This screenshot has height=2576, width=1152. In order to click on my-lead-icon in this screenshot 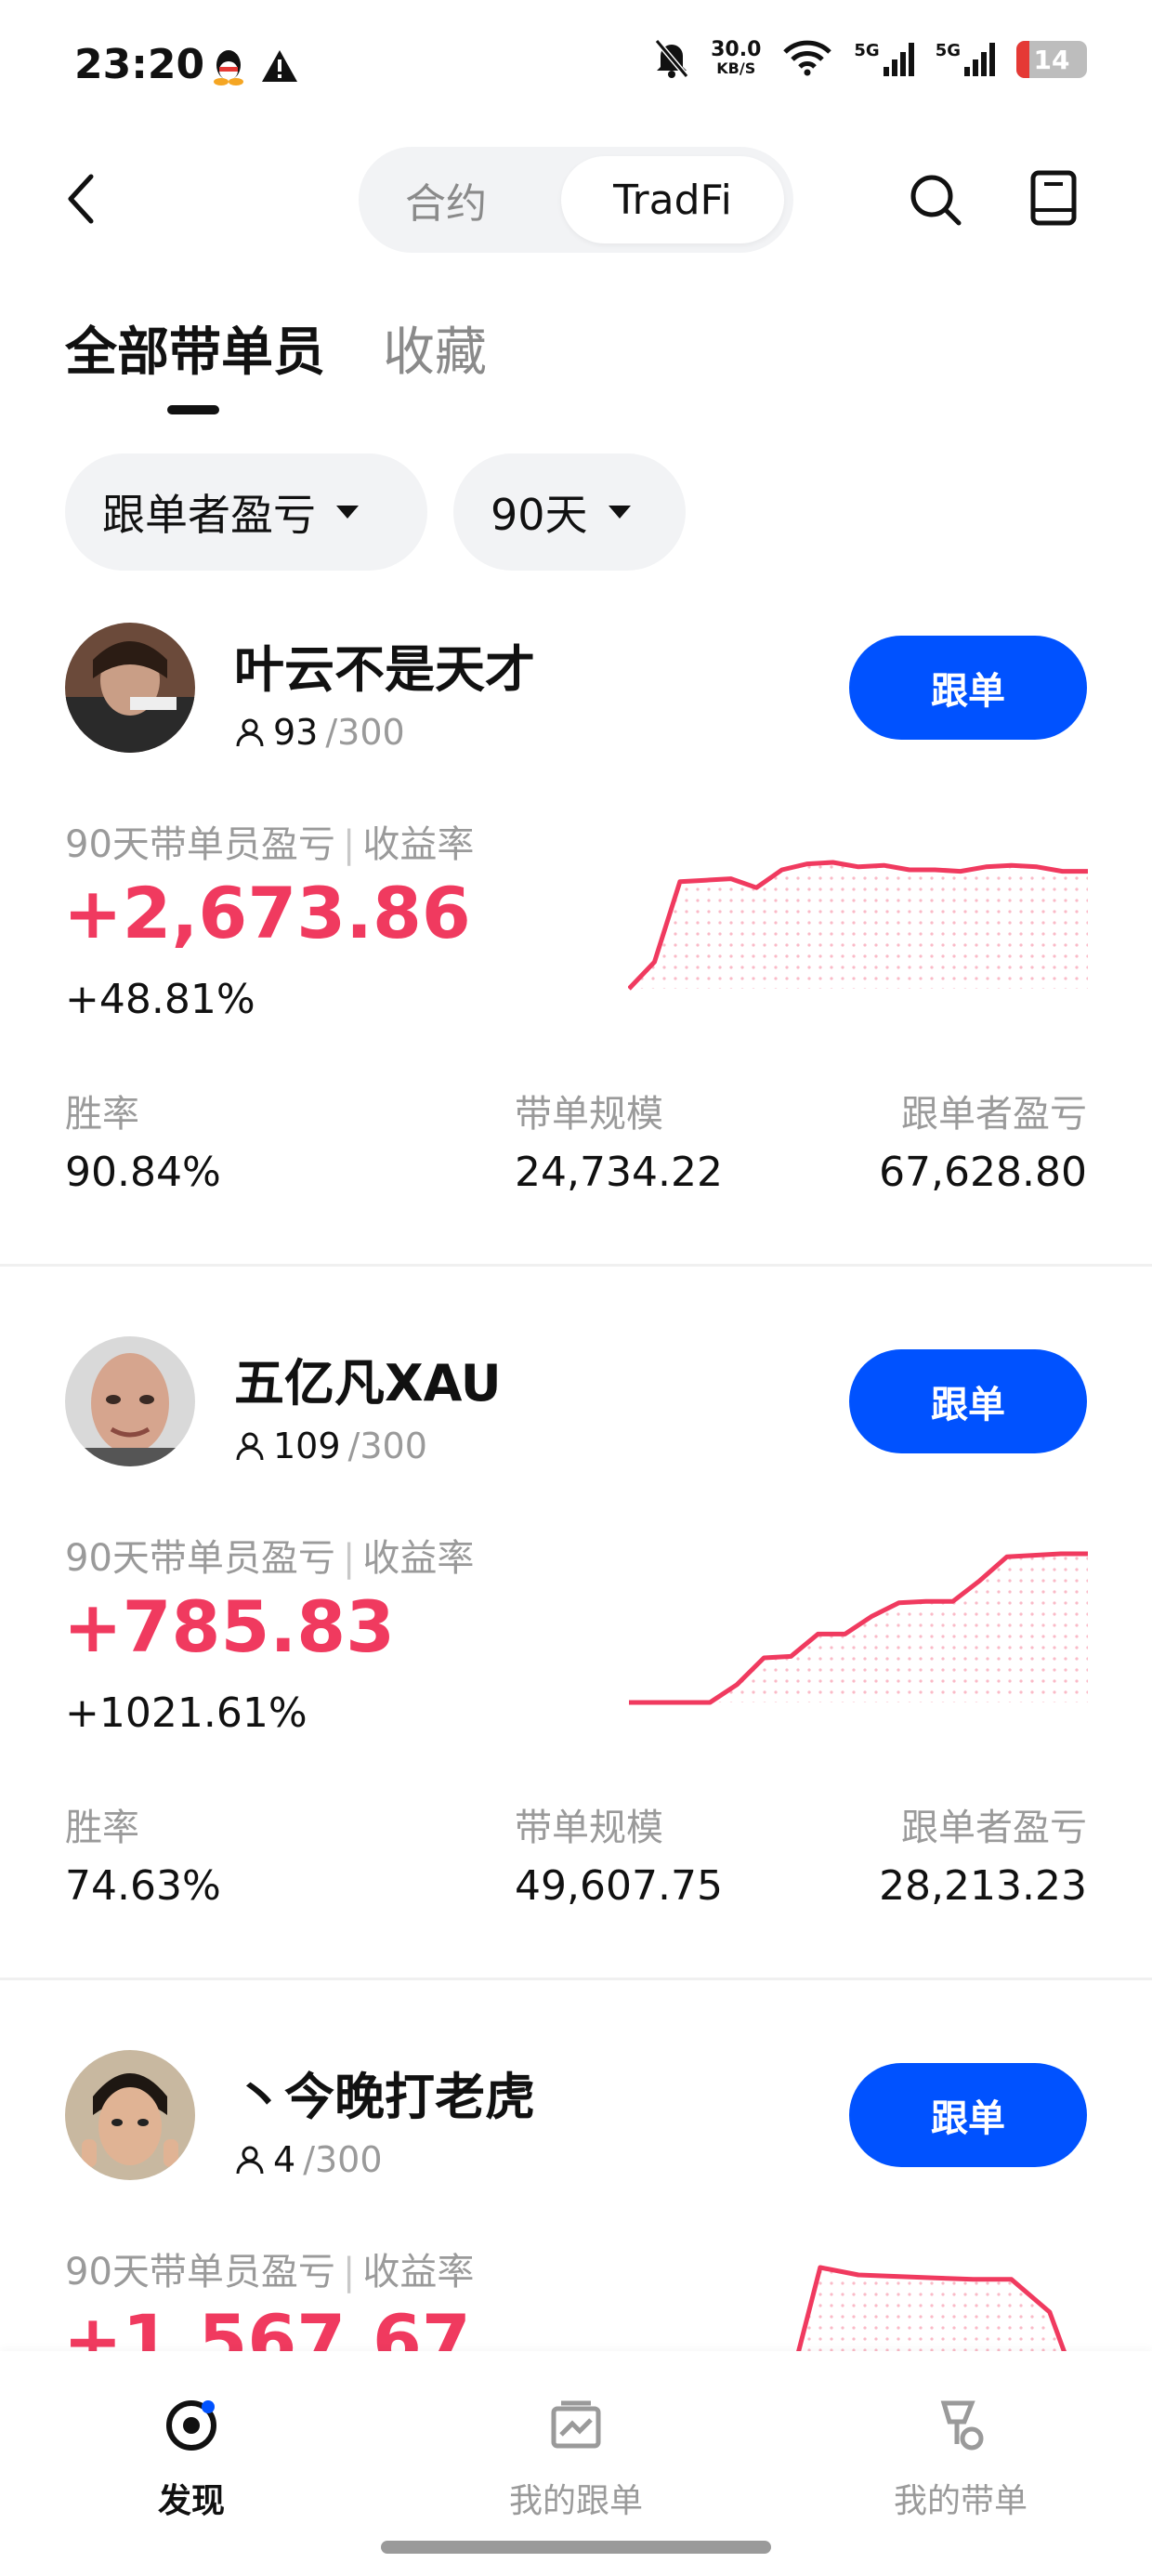, I will do `click(961, 2425)`.